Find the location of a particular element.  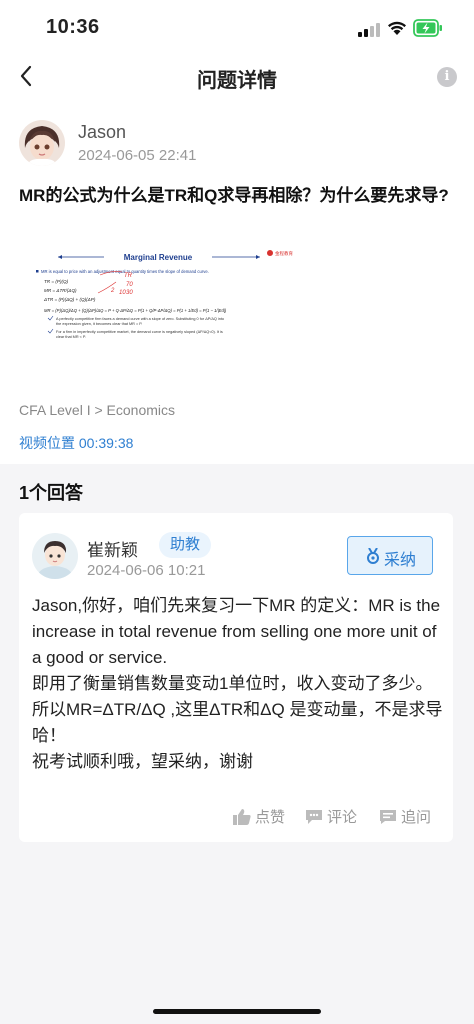

adopt-button-label: 采纳 is located at coordinates (400, 560).